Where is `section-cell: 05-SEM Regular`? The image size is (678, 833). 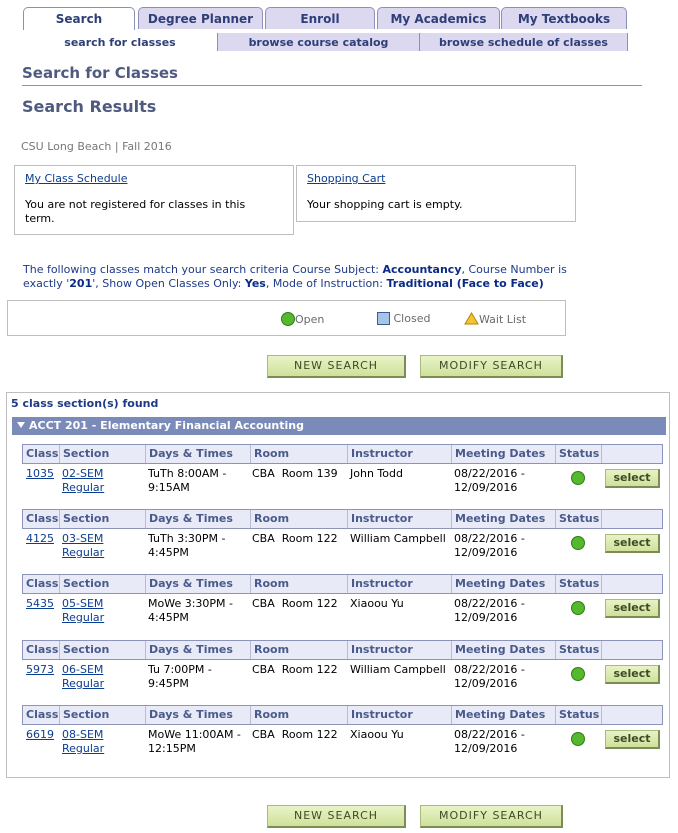 section-cell: 05-SEM Regular is located at coordinates (83, 611).